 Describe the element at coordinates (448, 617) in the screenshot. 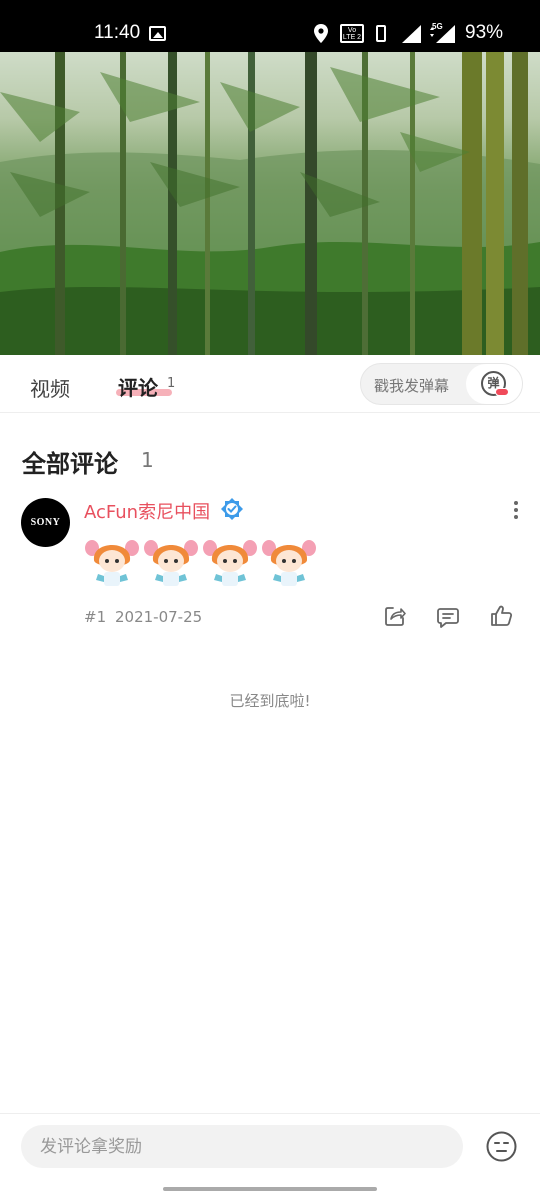

I see `reply-icon` at that location.